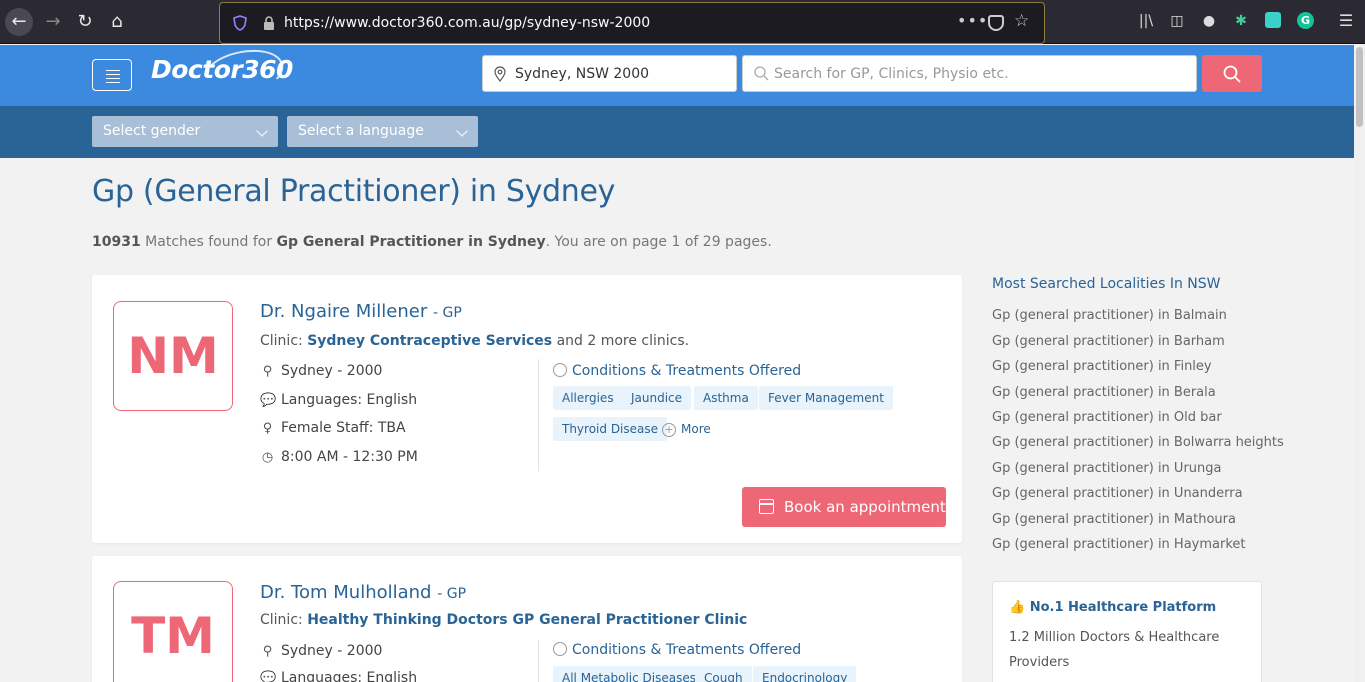 The height and width of the screenshot is (682, 1365). What do you see at coordinates (844, 507) in the screenshot?
I see `book-appointment-button: Book an appointment` at bounding box center [844, 507].